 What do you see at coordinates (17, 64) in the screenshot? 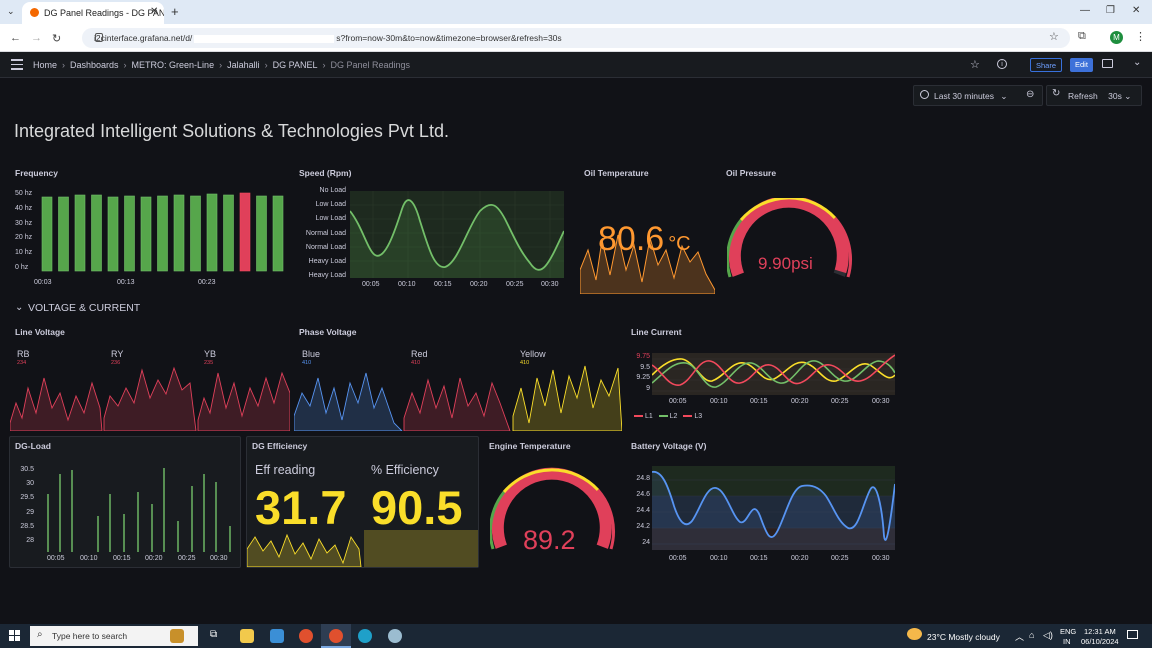
I see `hamburger-menu-icon` at bounding box center [17, 64].